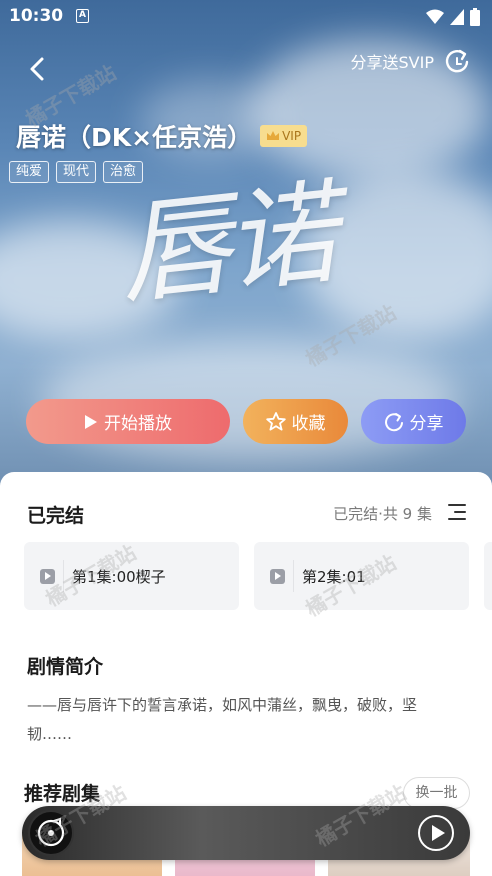 Image resolution: width=492 pixels, height=876 pixels. Describe the element at coordinates (393, 421) in the screenshot. I see `share-icon` at that location.